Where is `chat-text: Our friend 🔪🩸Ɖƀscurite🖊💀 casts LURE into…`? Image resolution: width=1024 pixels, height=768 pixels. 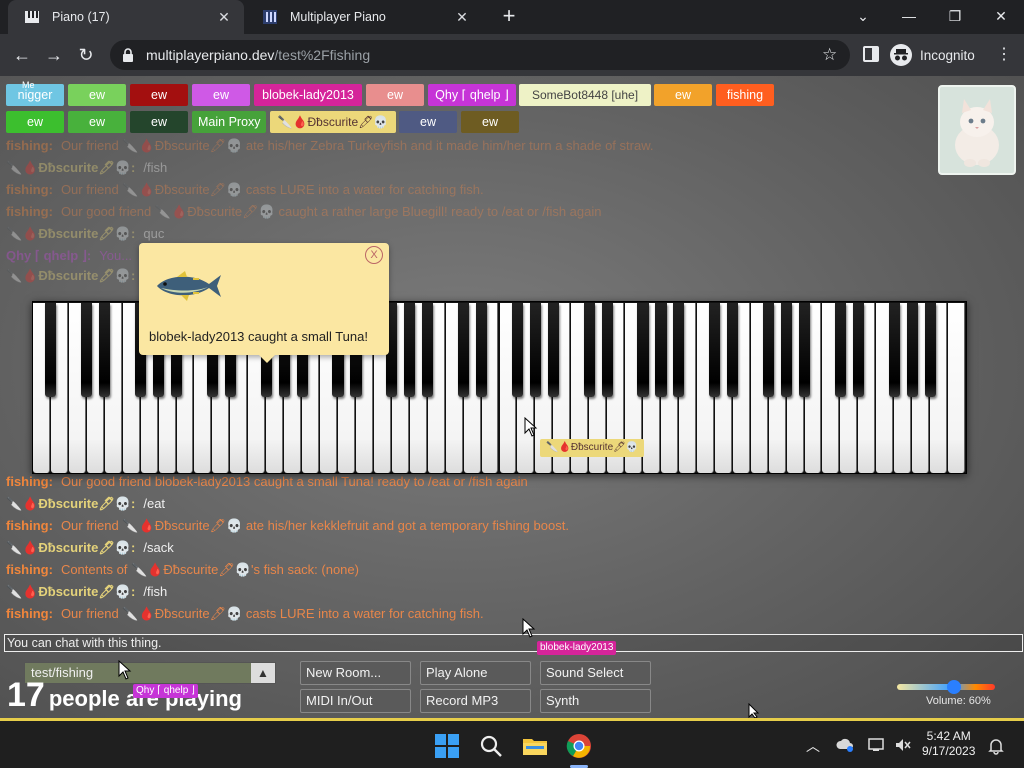
chat-text: Our friend 🔪🩸Ɖƀscurite🖊💀 casts LURE into… is located at coordinates (272, 613).